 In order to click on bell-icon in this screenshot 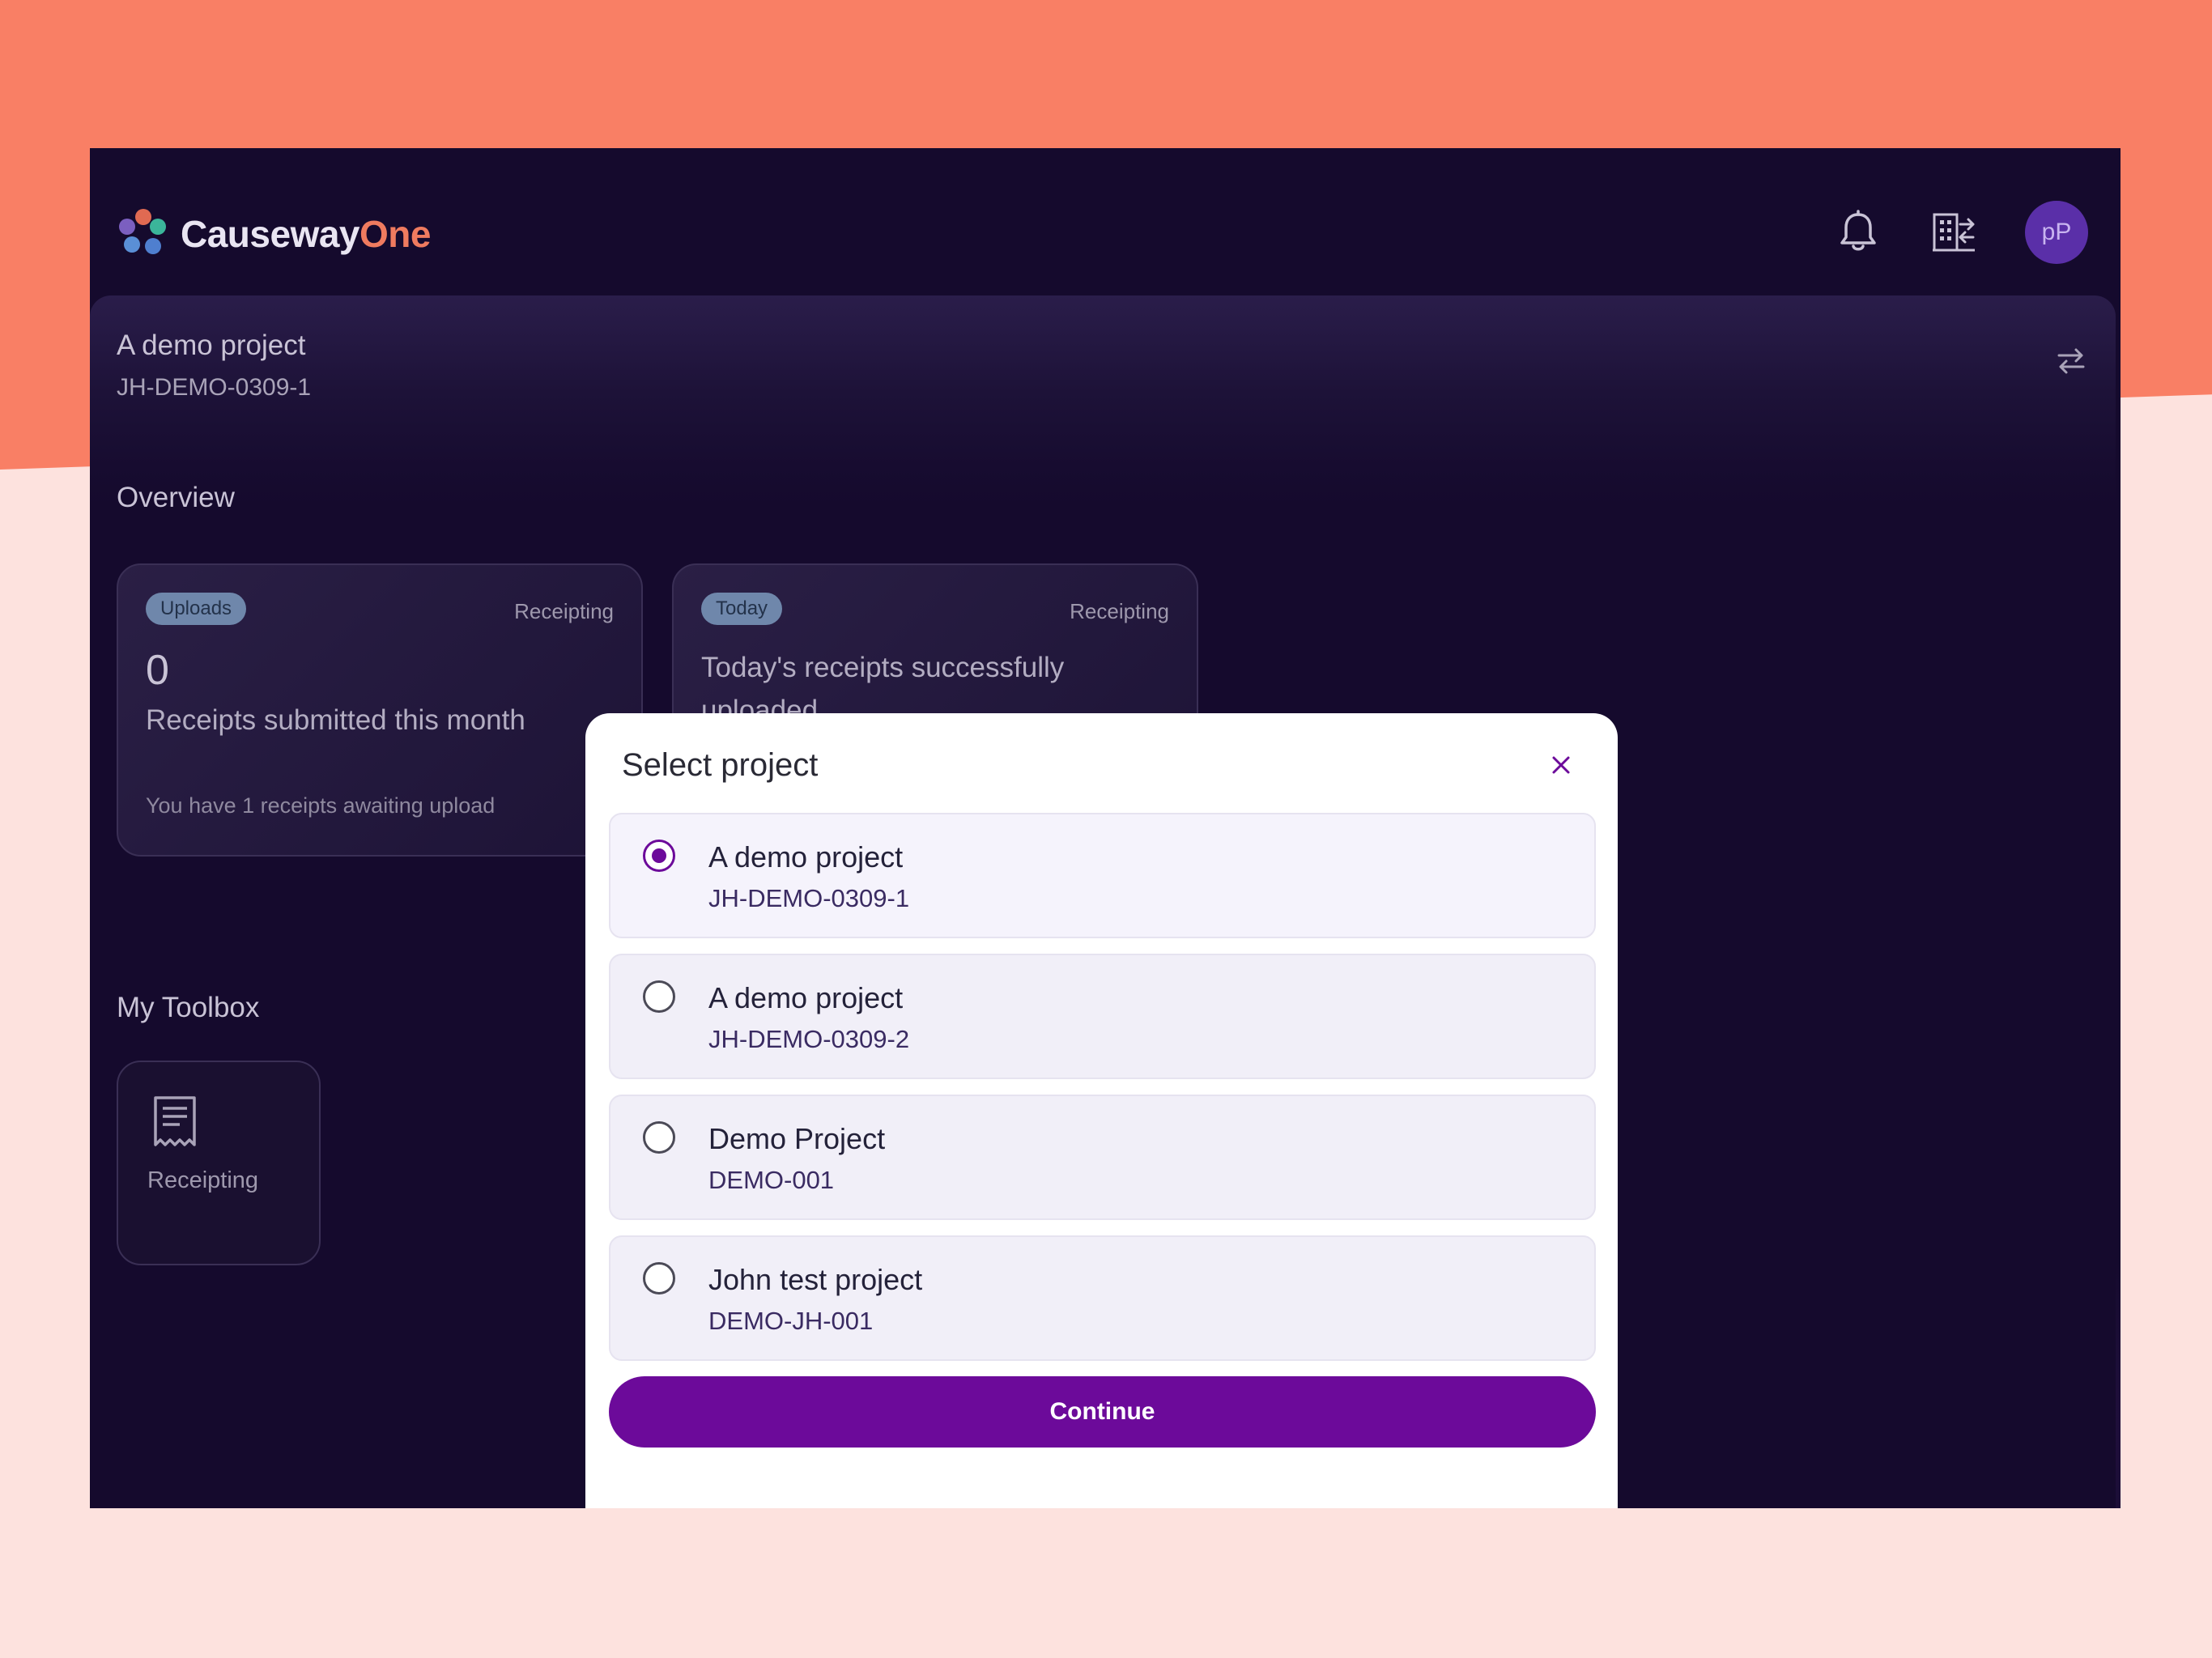, I will do `click(1858, 230)`.